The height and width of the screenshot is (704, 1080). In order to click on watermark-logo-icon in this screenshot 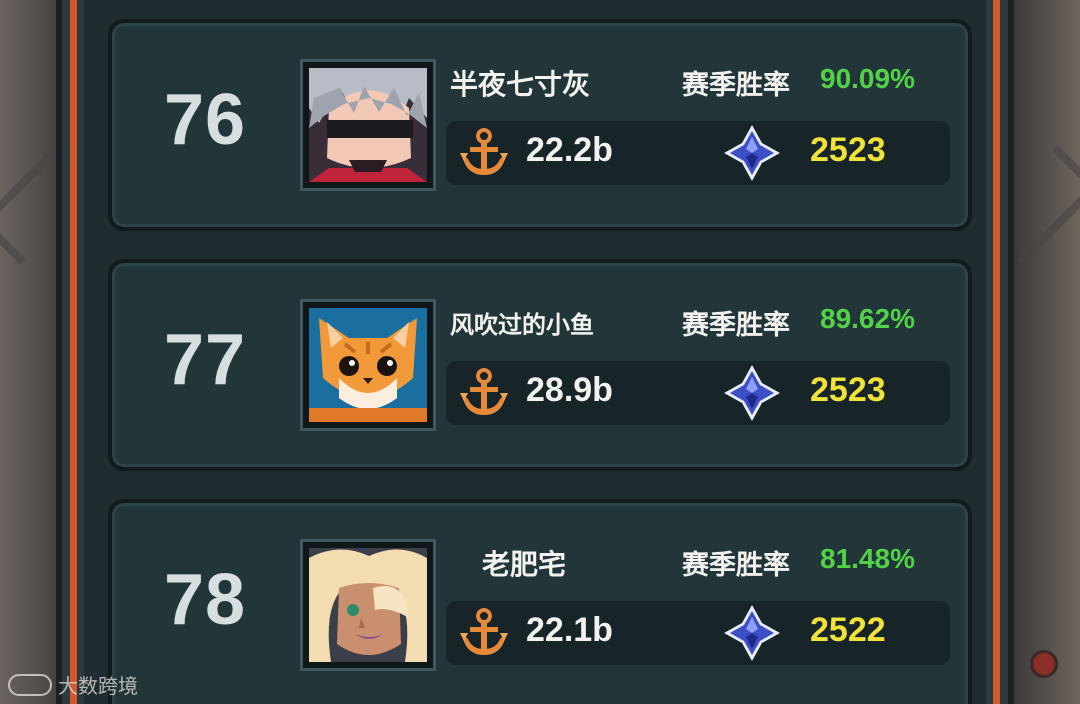, I will do `click(30, 684)`.